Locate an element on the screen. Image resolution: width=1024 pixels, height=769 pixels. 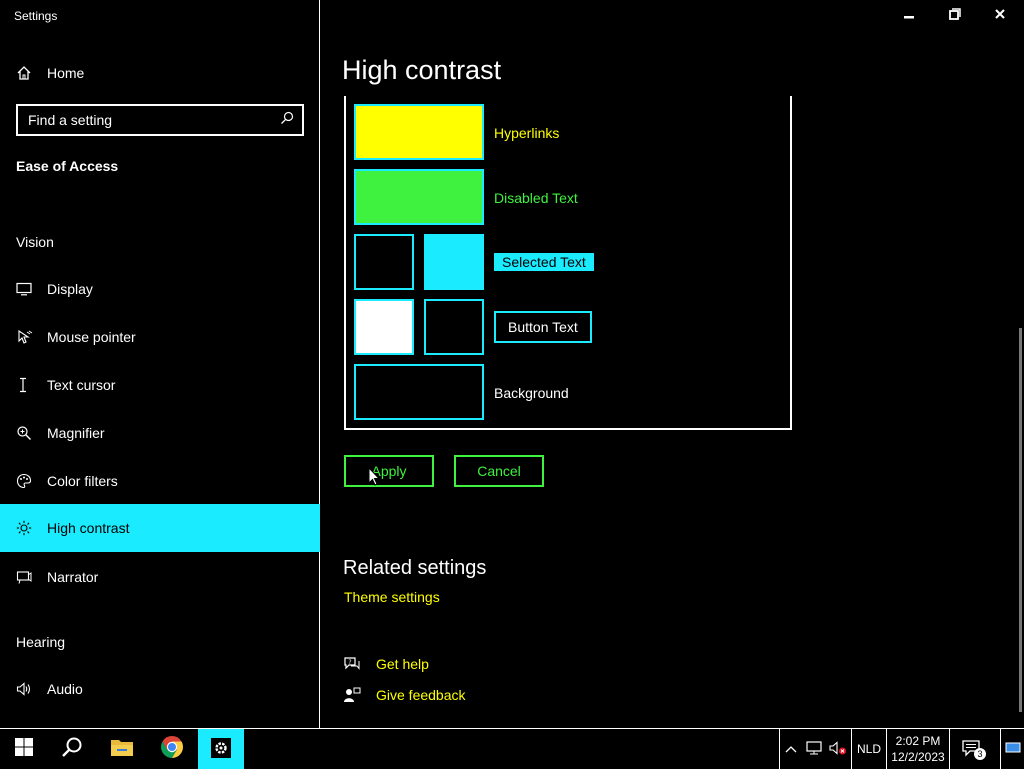
background-color-swatch is located at coordinates (419, 392).